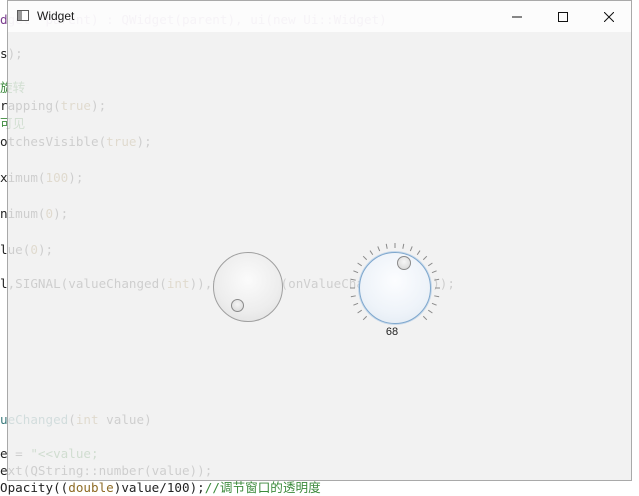  I want to click on dial-notched, so click(395, 288).